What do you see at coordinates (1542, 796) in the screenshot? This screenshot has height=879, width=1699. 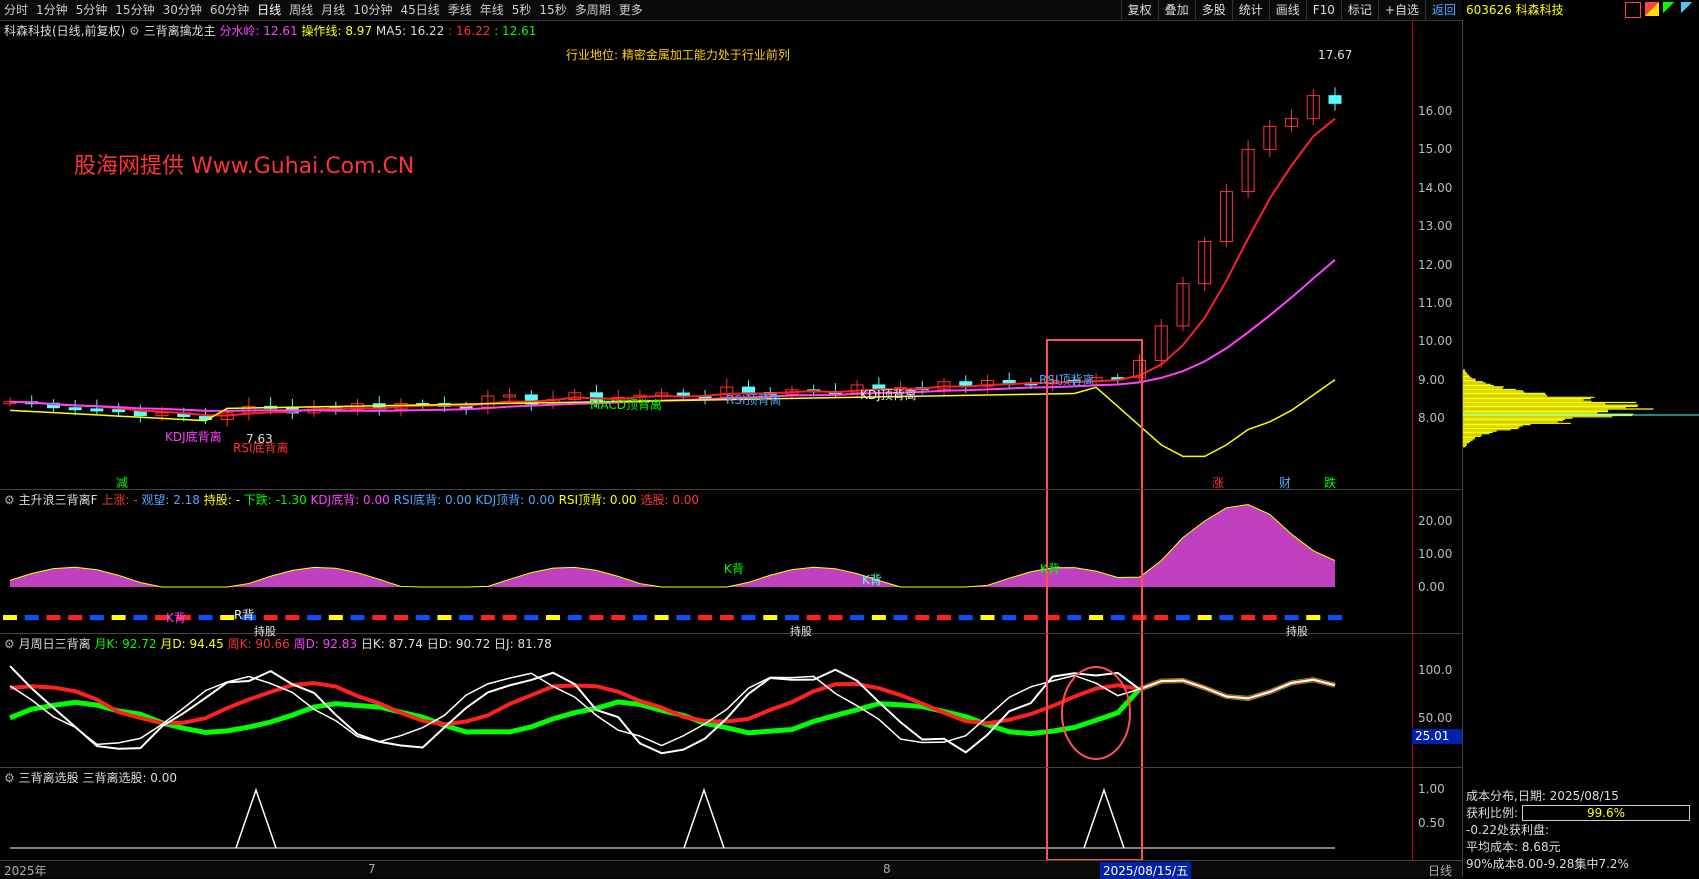 I see `cost-title: 成本分布,日期: 2025/08/15` at bounding box center [1542, 796].